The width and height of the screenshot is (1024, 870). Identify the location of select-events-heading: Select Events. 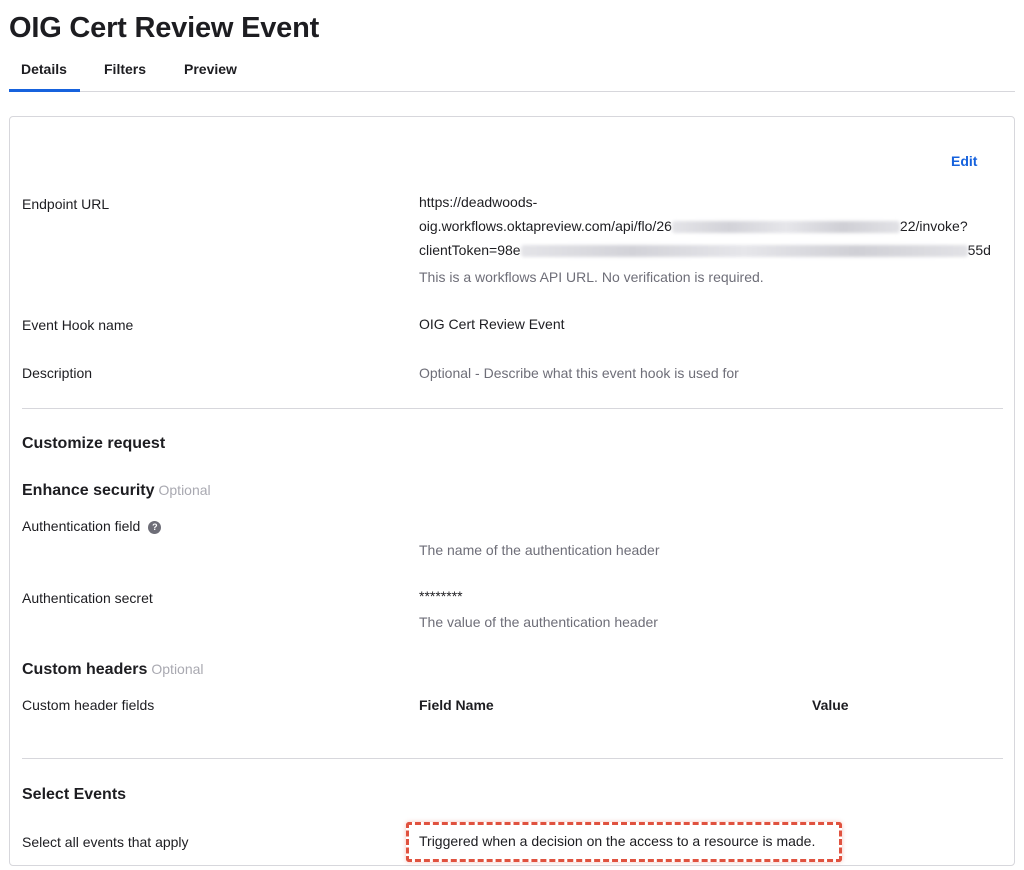
(74, 794).